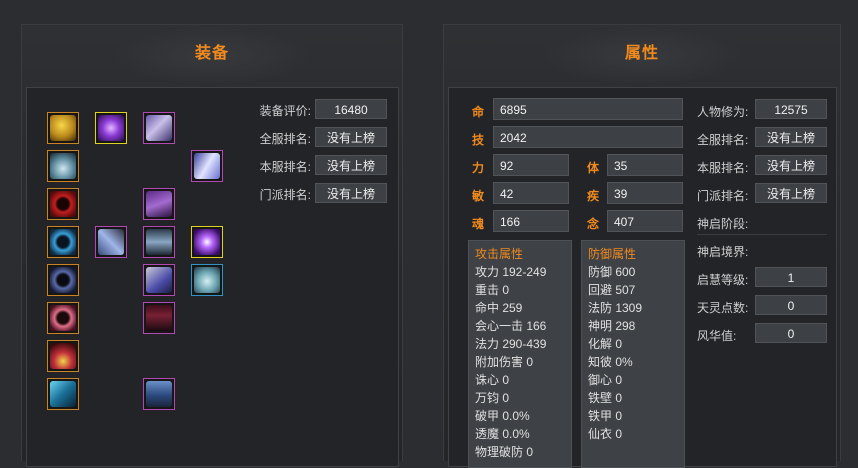 This screenshot has height=468, width=858. I want to click on weapon-icon, so click(111, 242).